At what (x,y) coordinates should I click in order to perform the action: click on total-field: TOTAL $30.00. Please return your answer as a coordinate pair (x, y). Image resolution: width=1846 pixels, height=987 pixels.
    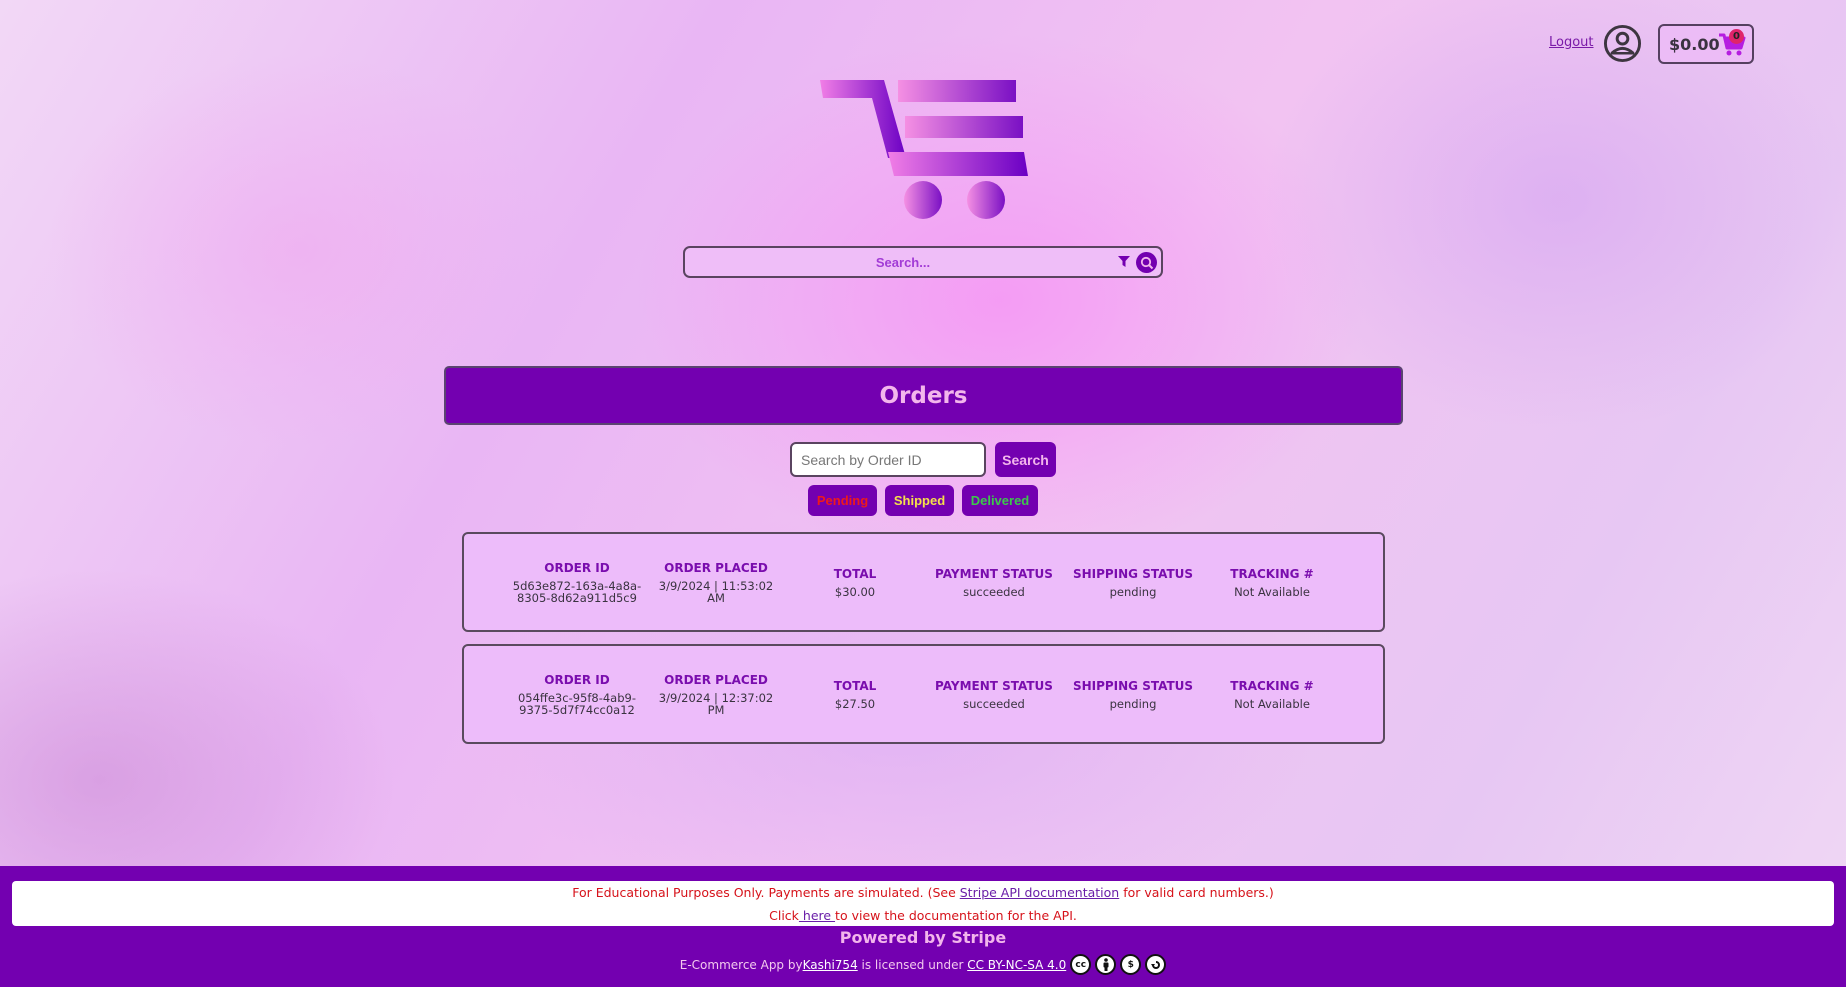
    Looking at the image, I should click on (855, 582).